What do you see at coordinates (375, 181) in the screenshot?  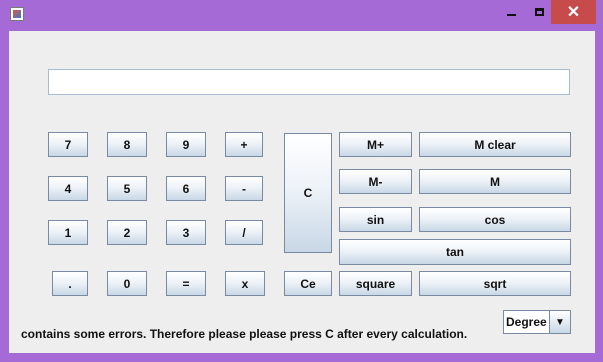 I see `memory-subtract-button: M-` at bounding box center [375, 181].